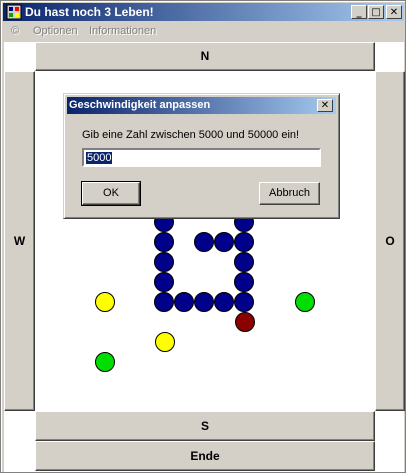 Image resolution: width=406 pixels, height=473 pixels. What do you see at coordinates (205, 56) in the screenshot?
I see `north-button: N` at bounding box center [205, 56].